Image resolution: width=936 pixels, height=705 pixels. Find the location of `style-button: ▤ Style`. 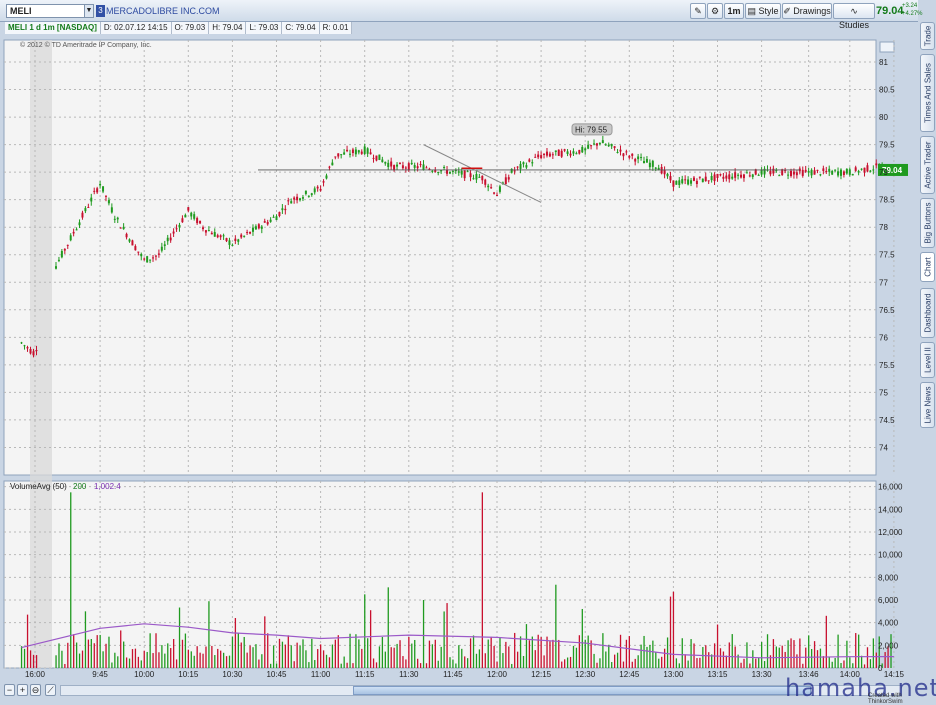

style-button: ▤ Style is located at coordinates (763, 11).